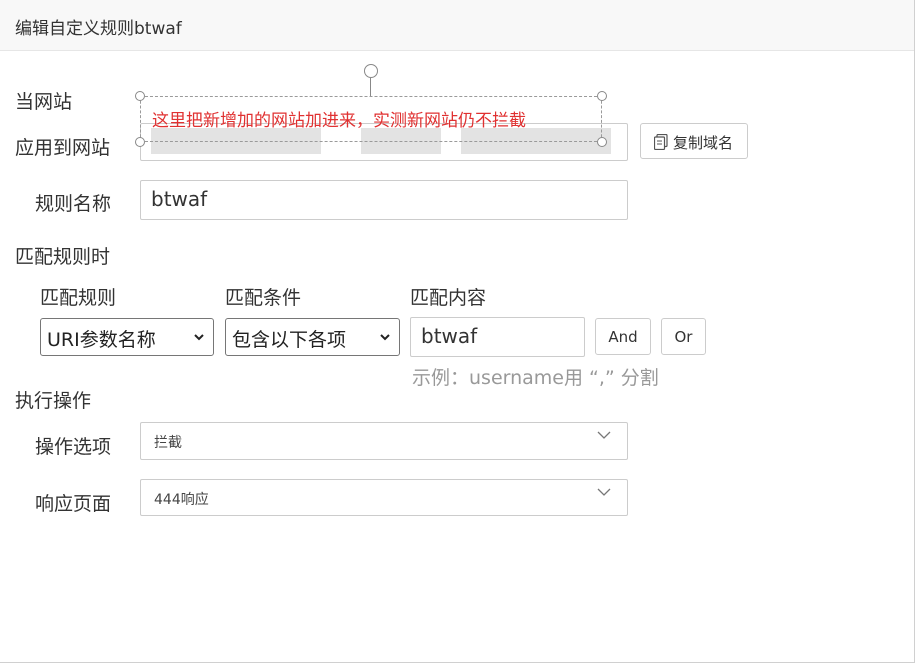  Describe the element at coordinates (457, 25) in the screenshot. I see `dialog-header: 编辑自定义规则btwaf` at that location.